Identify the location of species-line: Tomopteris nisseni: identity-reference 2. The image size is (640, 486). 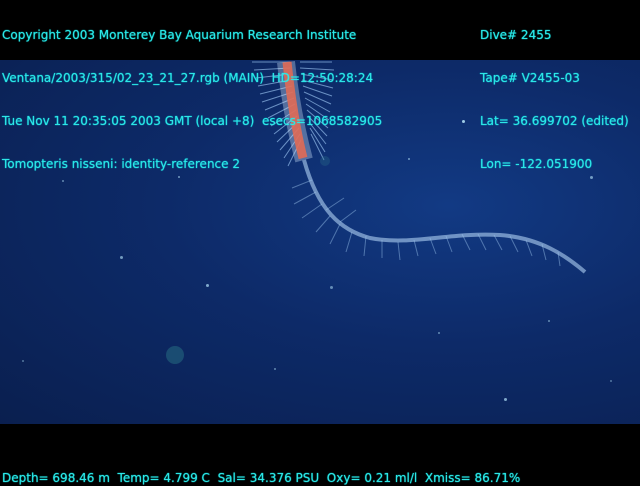
(121, 164).